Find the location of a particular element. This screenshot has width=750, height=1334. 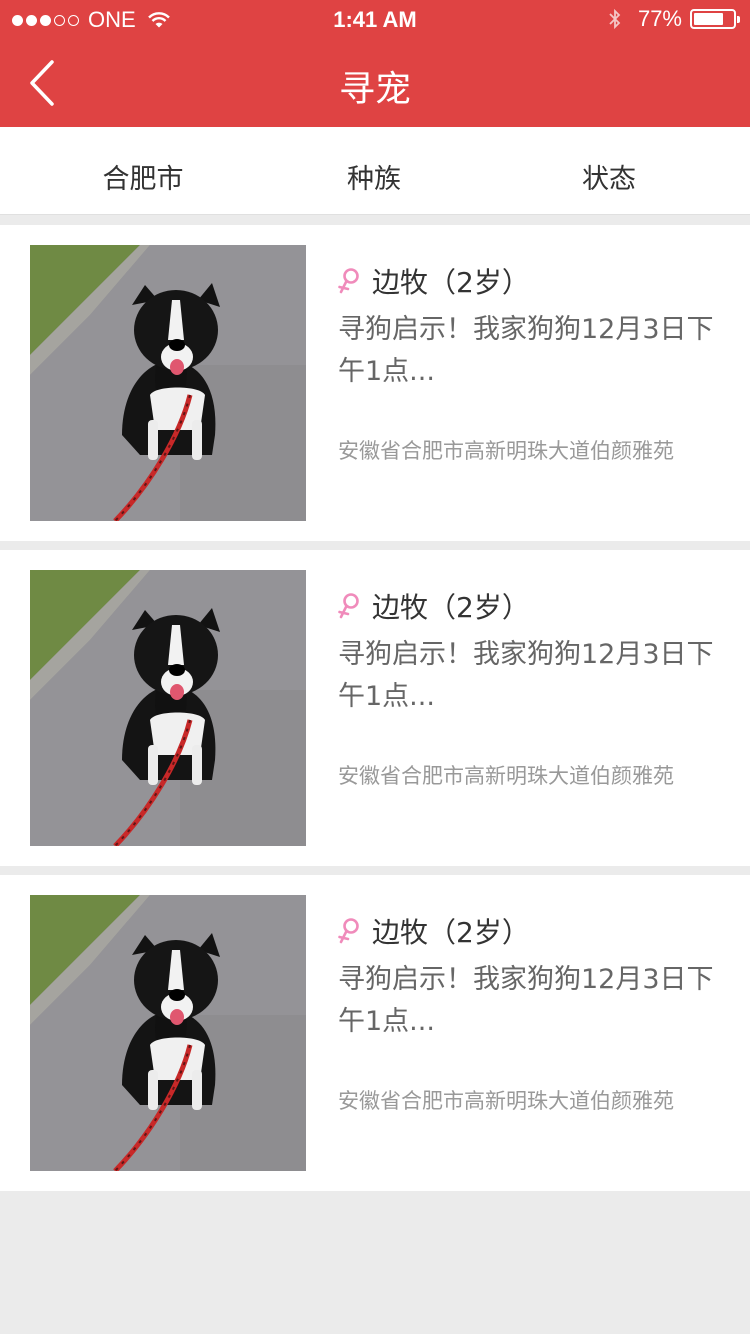

filter-city: 合肥市 is located at coordinates (143, 176).